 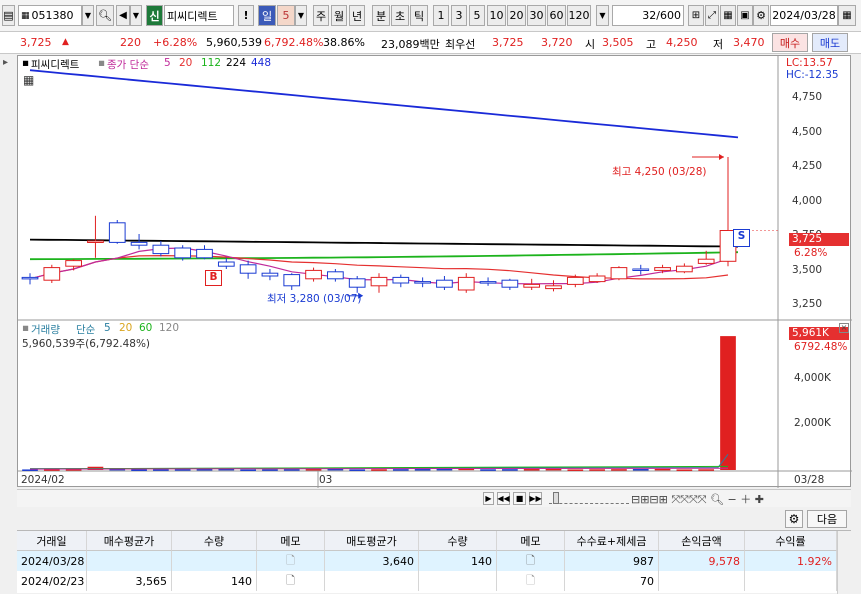 What do you see at coordinates (52, 581) in the screenshot?
I see `cell-date: 2024/02/23` at bounding box center [52, 581].